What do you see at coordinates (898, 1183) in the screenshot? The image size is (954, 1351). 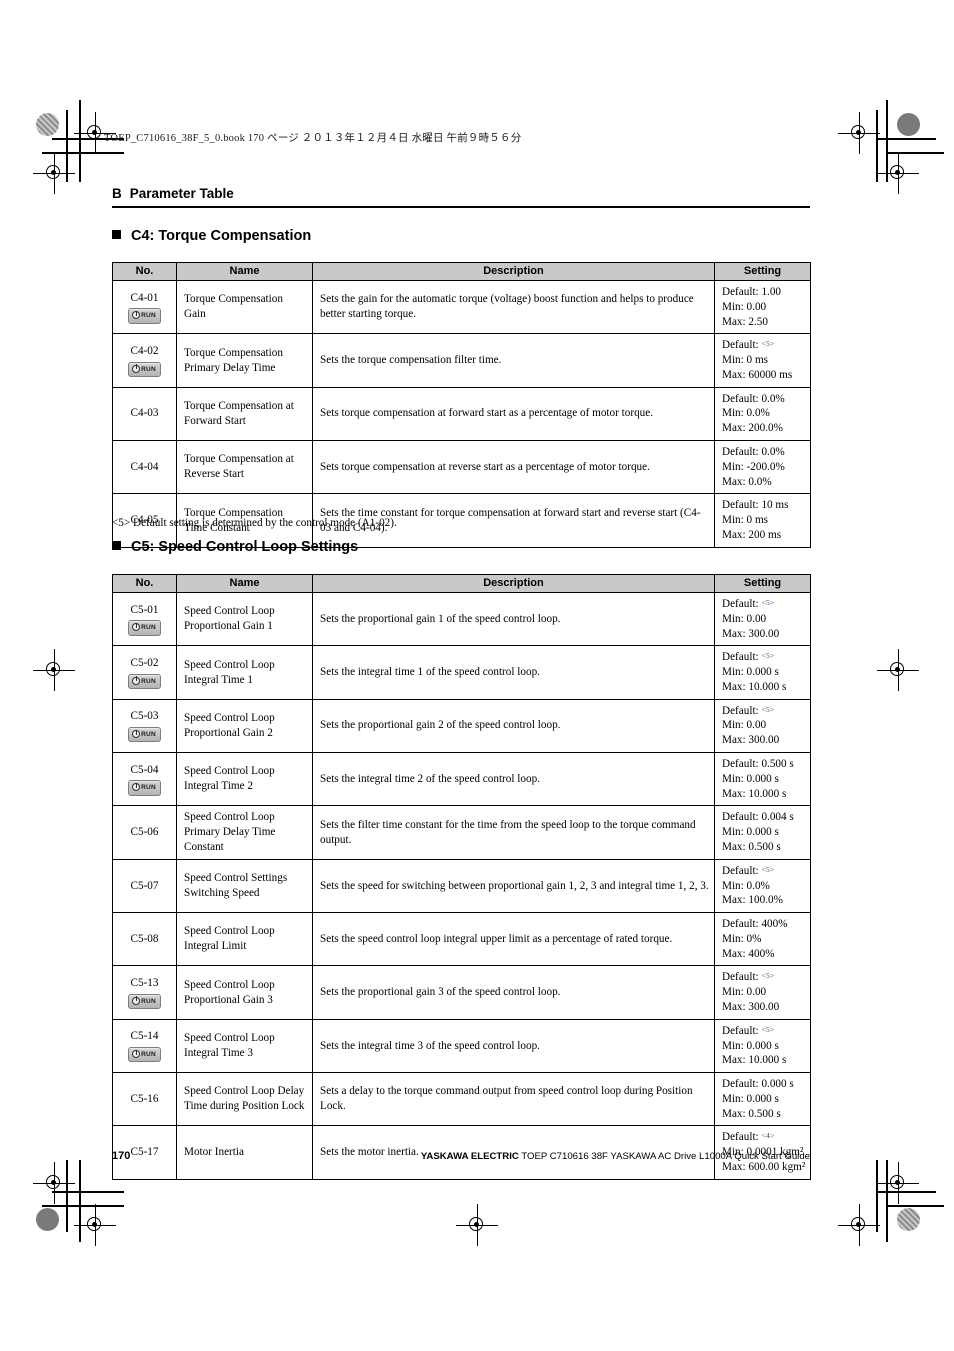 I see `registration-mark-right-lower` at bounding box center [898, 1183].